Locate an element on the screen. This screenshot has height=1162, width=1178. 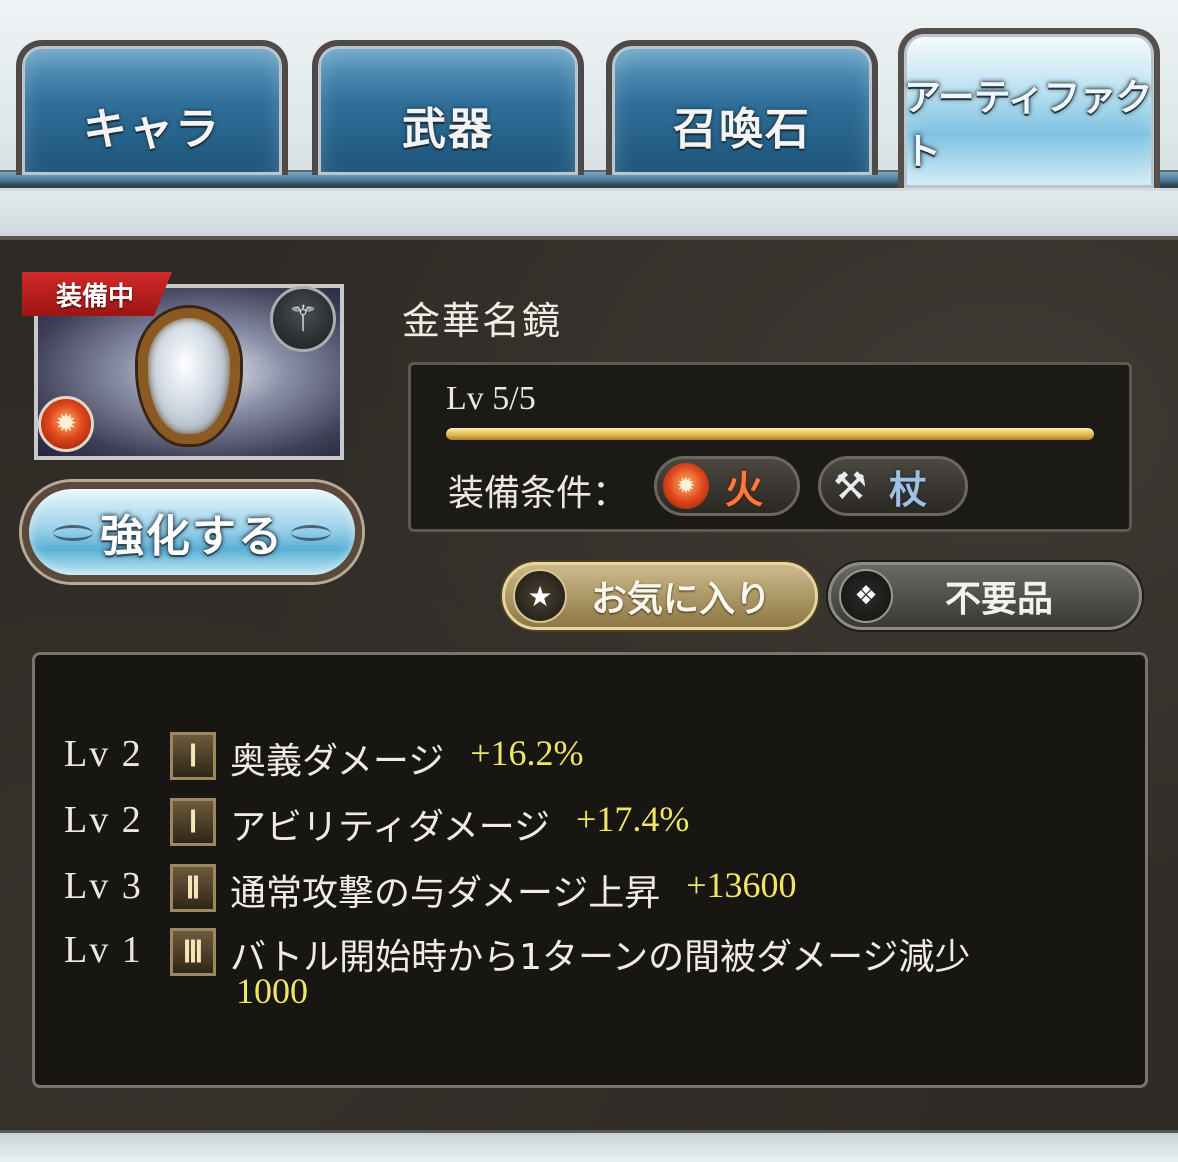
tab-label: キャラ is located at coordinates (152, 129).